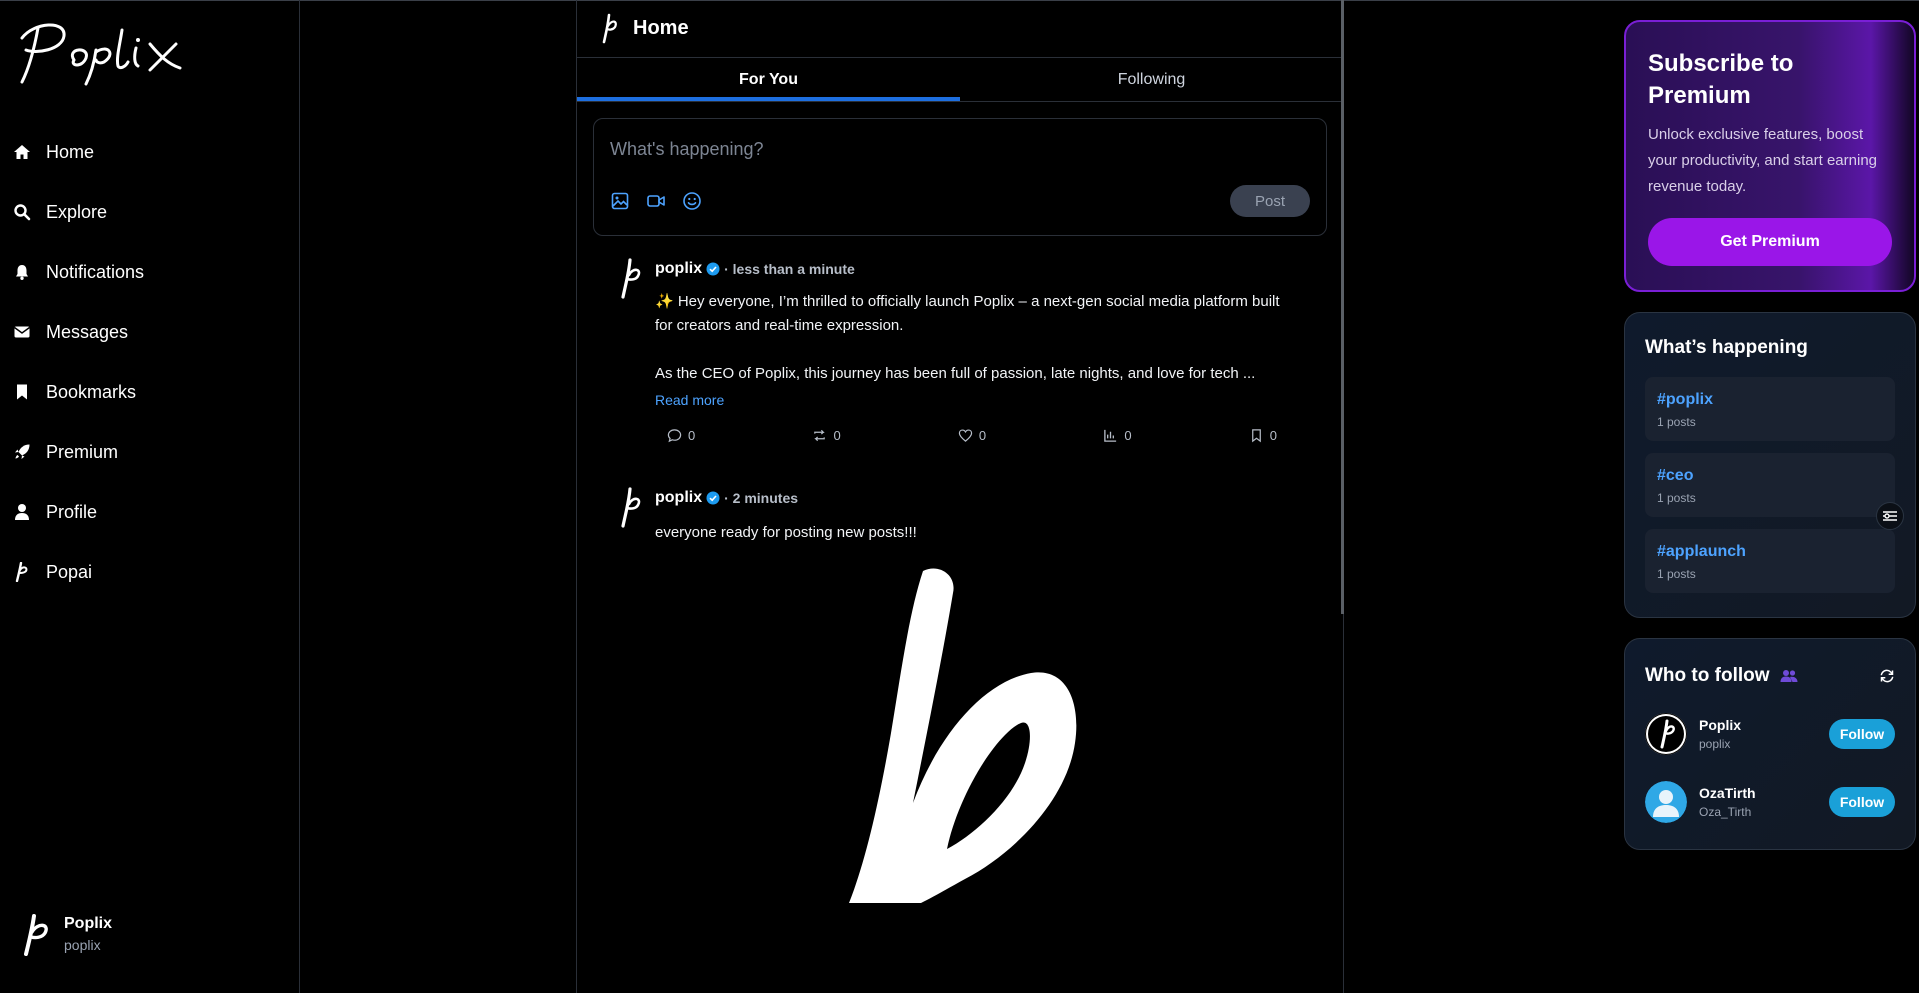  What do you see at coordinates (761, 498) in the screenshot?
I see `post-time: · 2 minutes` at bounding box center [761, 498].